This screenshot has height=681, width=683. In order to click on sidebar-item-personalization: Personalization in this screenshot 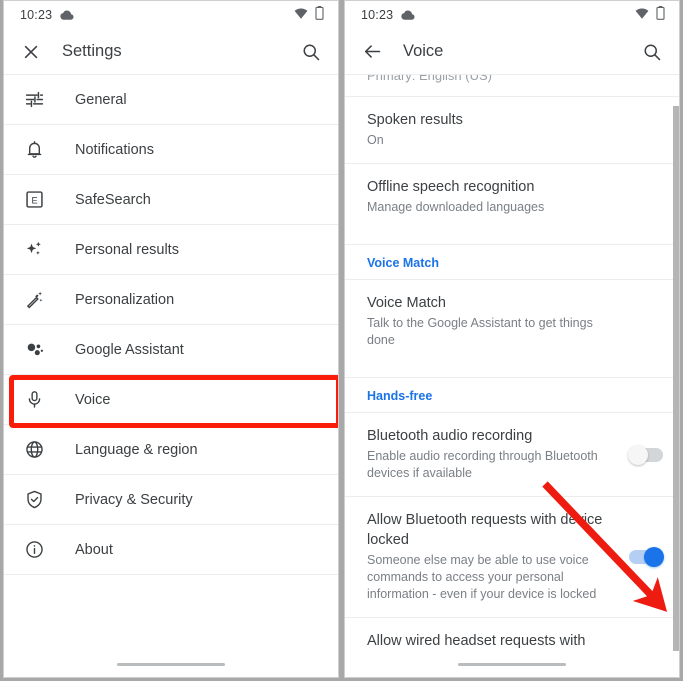, I will do `click(171, 300)`.